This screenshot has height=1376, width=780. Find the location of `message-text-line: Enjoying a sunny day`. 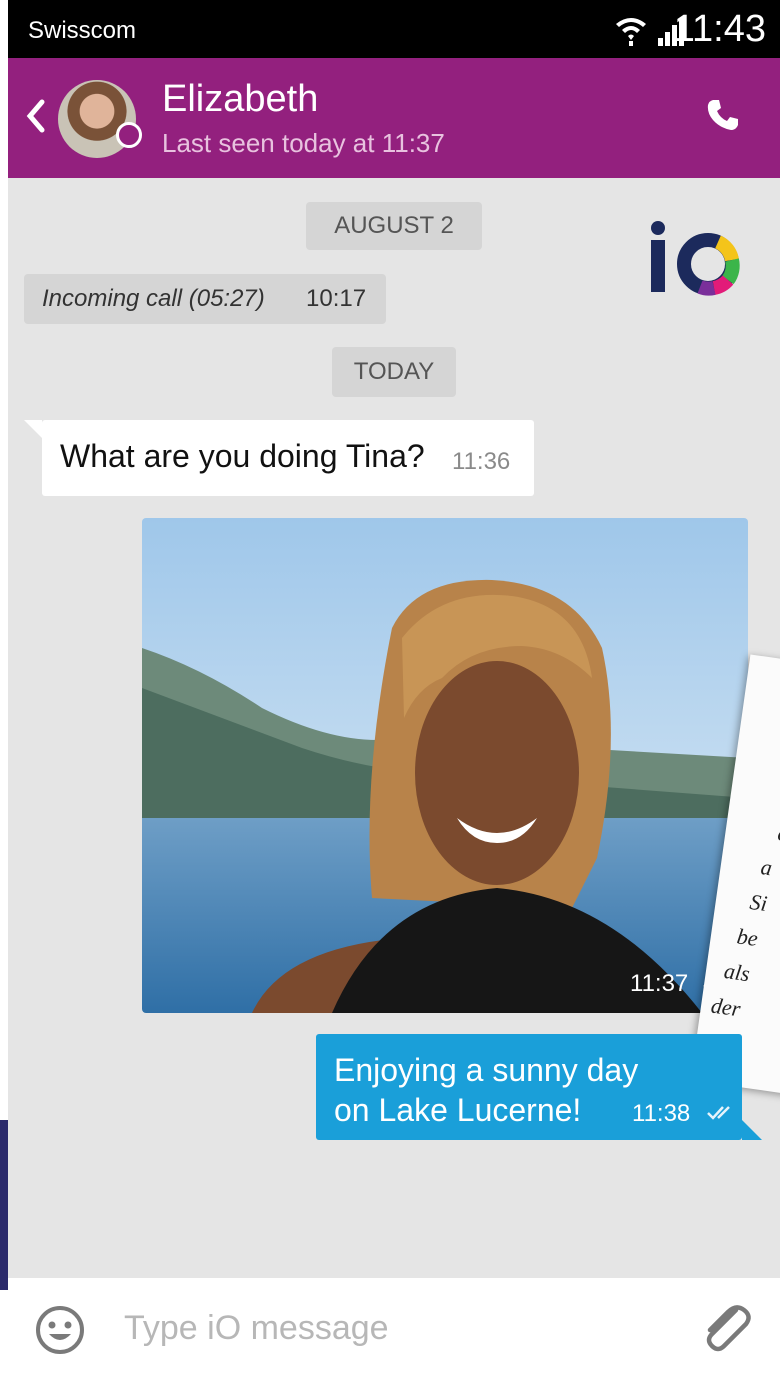

message-text-line: Enjoying a sunny day is located at coordinates (486, 1070).